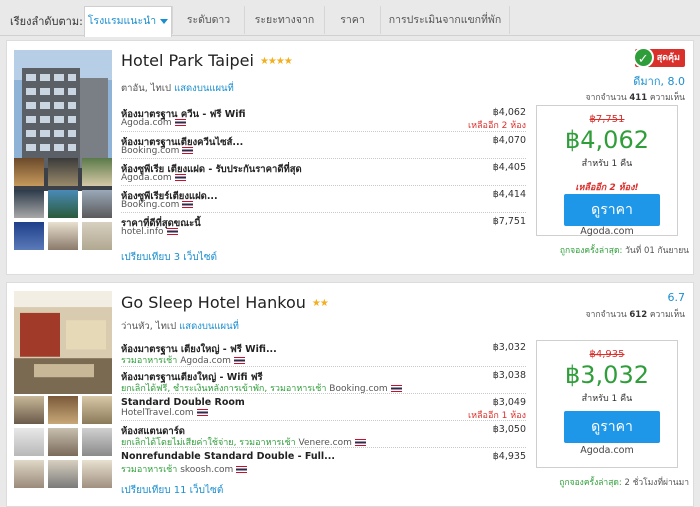 The image size is (700, 507). Describe the element at coordinates (509, 429) in the screenshot. I see `room-price: ฿3,050` at that location.